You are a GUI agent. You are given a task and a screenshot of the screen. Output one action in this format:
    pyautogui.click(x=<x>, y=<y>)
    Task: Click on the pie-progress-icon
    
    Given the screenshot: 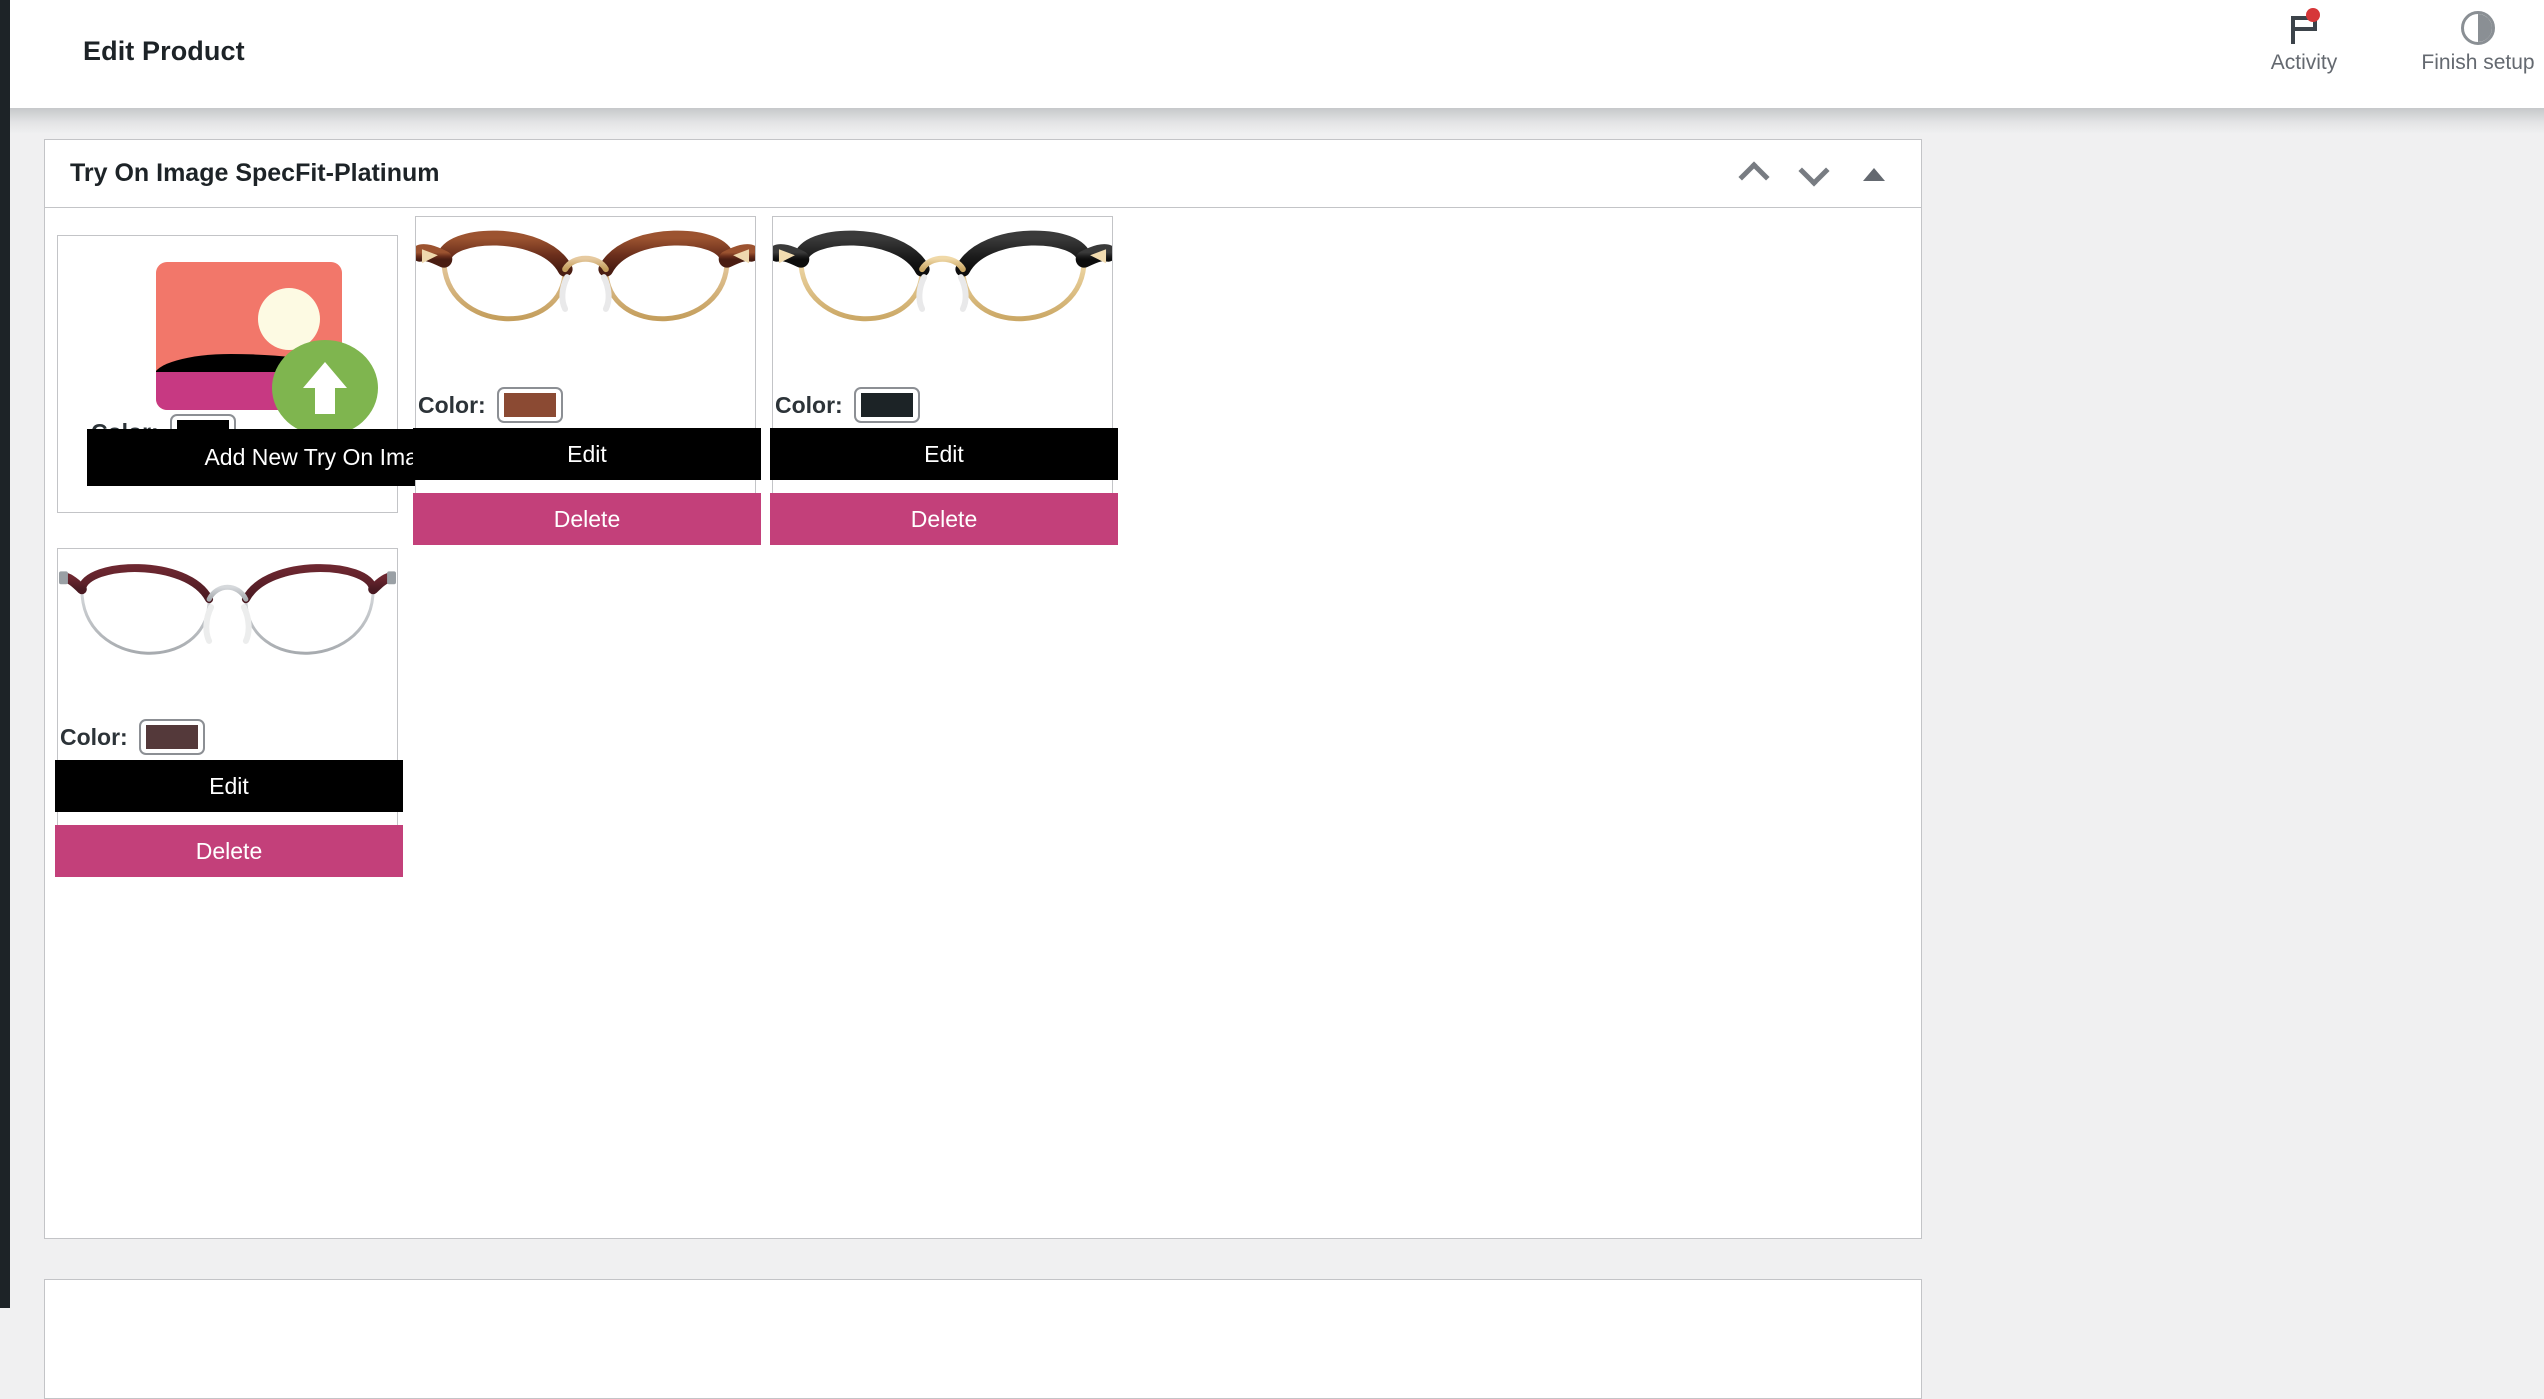 What is the action you would take?
    pyautogui.click(x=2478, y=28)
    